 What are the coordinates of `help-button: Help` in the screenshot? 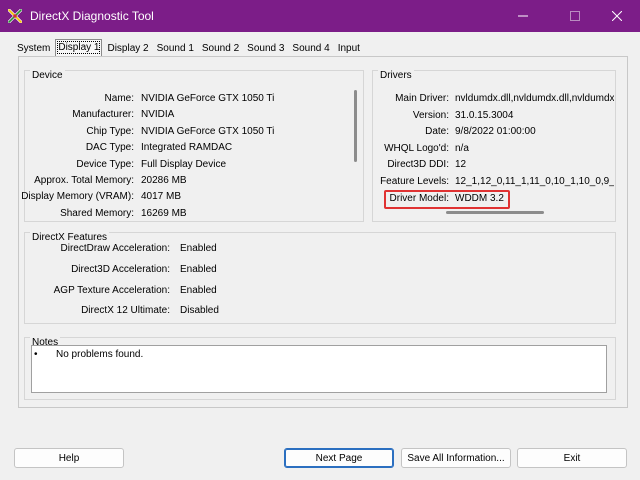 It's located at (69, 458).